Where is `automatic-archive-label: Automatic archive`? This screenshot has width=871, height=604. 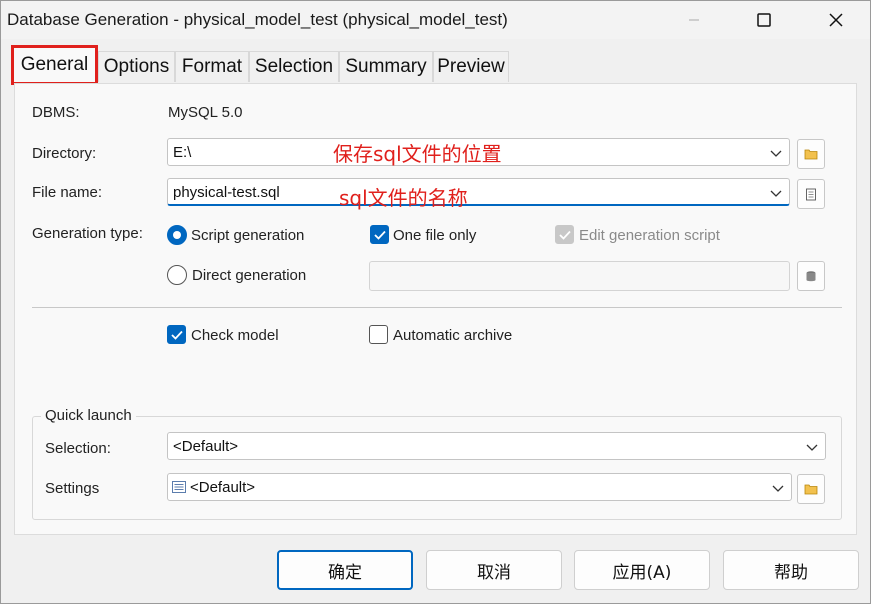
automatic-archive-label: Automatic archive is located at coordinates (453, 335).